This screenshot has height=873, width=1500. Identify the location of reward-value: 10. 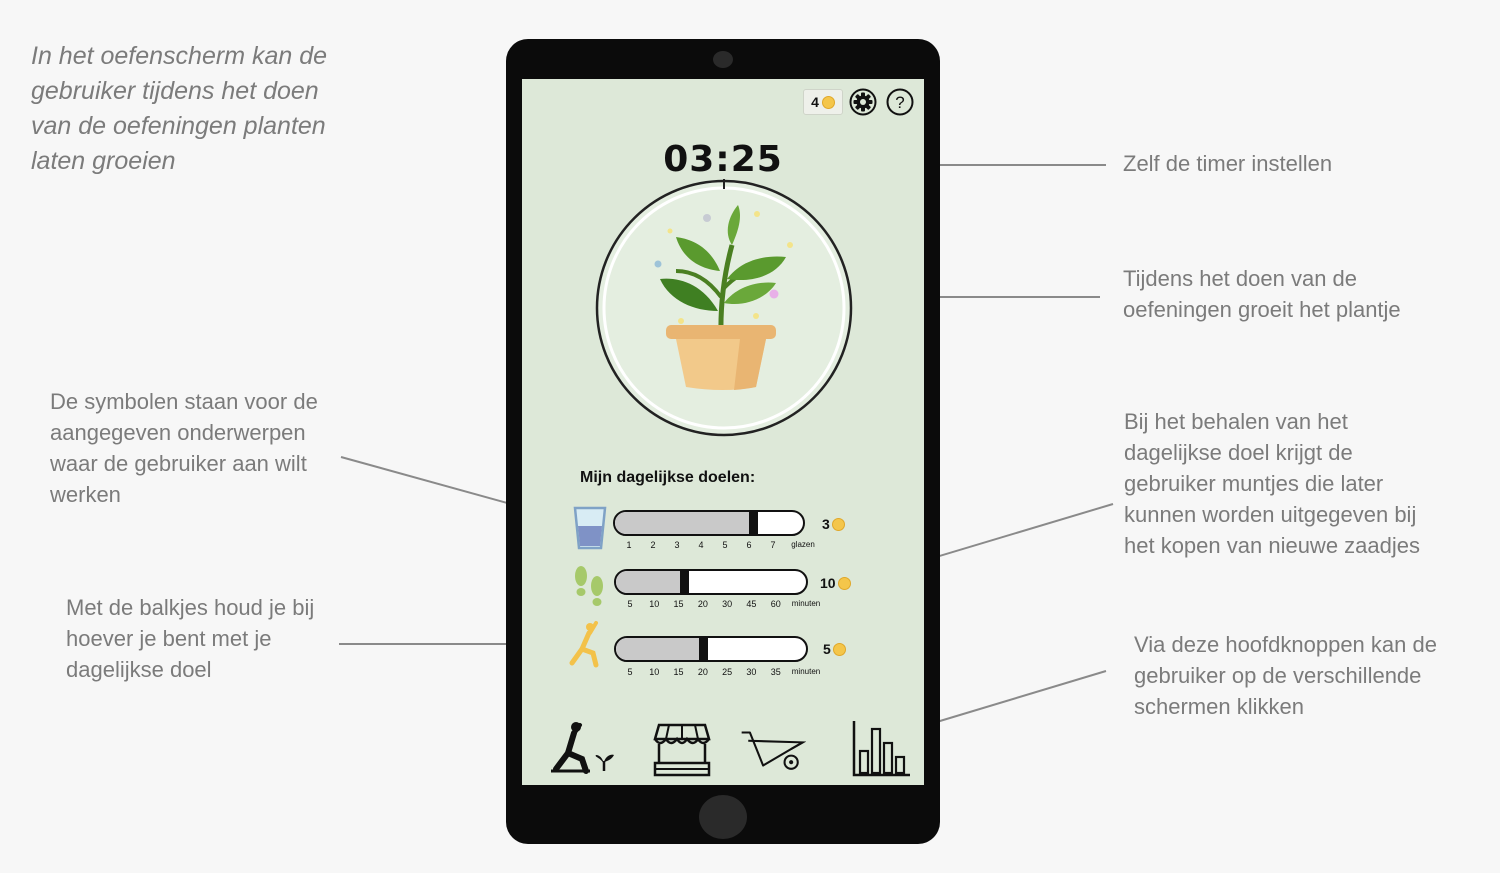
(828, 583).